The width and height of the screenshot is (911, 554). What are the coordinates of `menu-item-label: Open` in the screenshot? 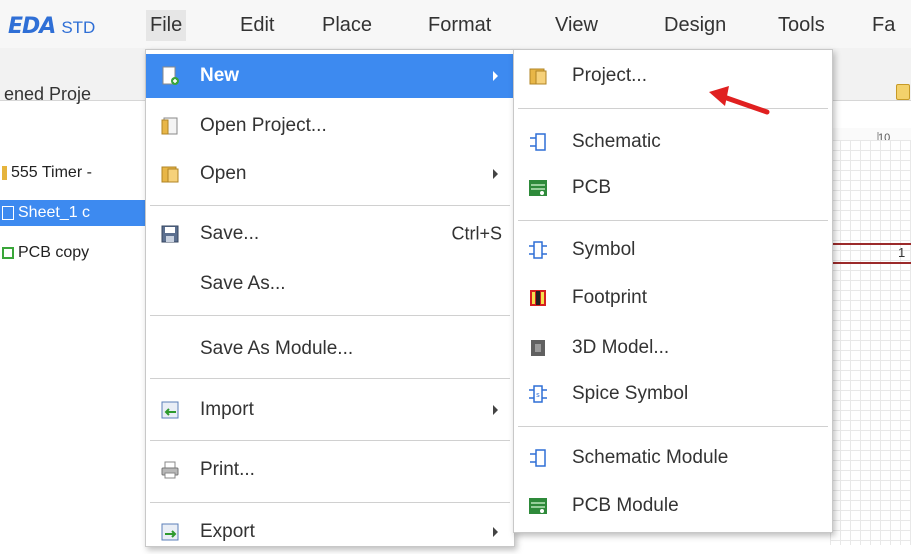 It's located at (223, 173).